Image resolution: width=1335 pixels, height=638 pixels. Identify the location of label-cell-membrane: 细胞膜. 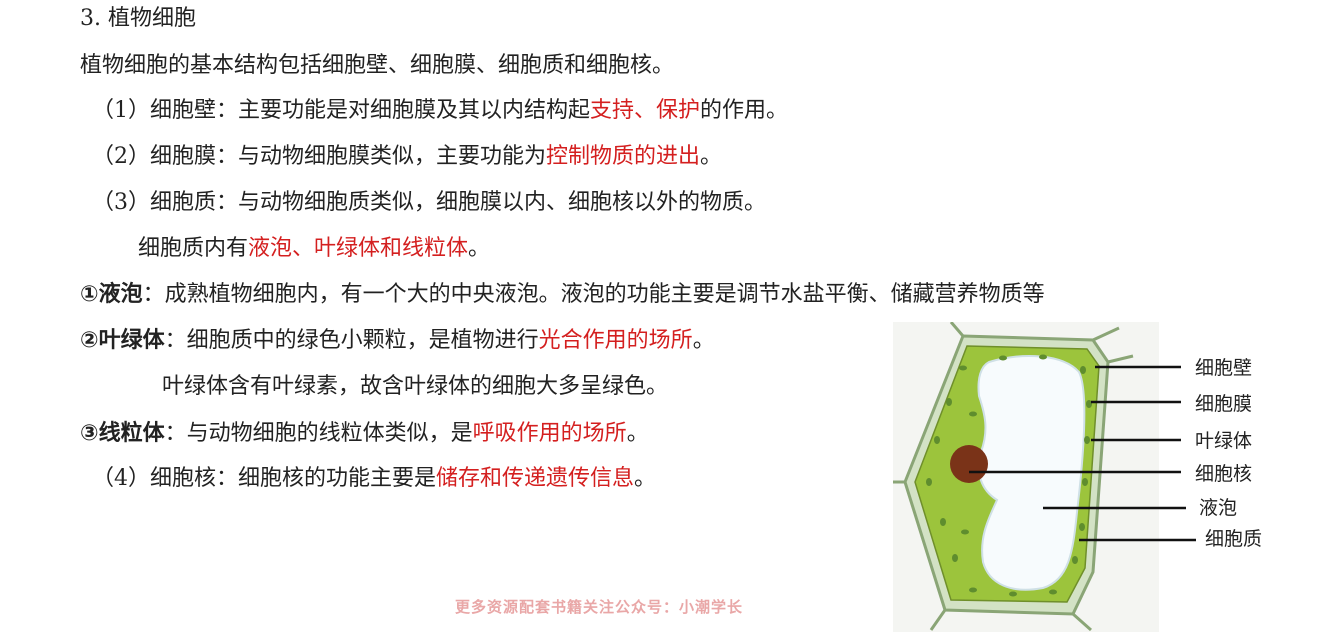
(1223, 404).